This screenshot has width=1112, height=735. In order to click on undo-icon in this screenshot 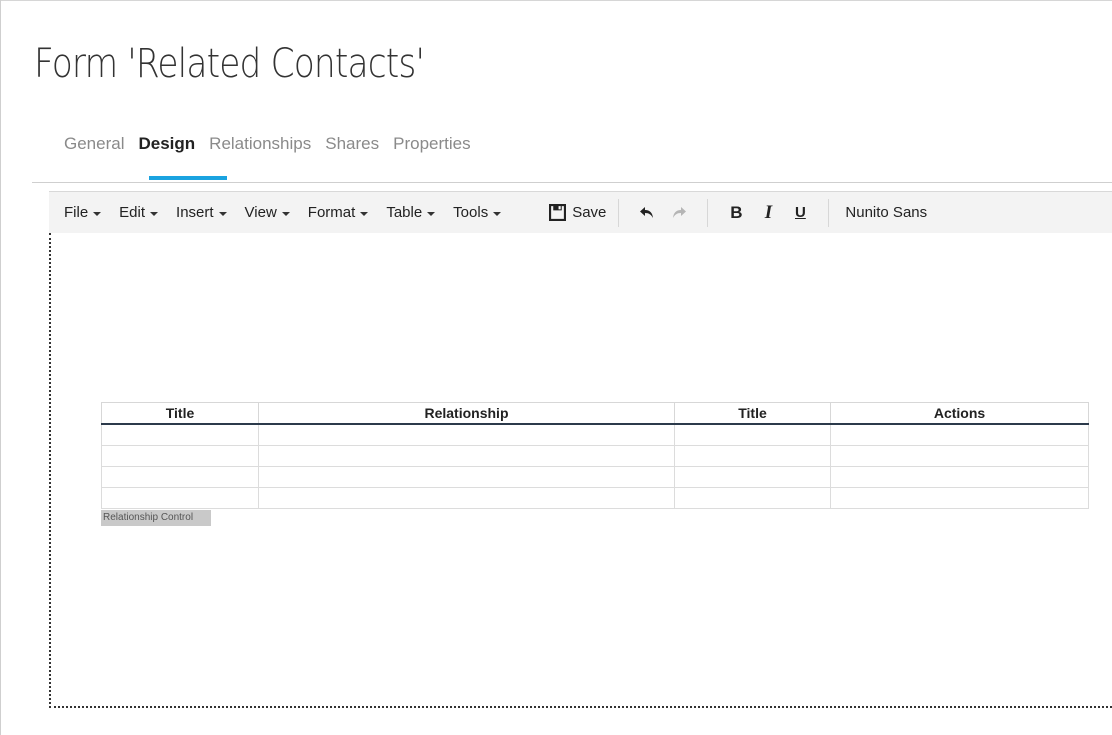, I will do `click(647, 212)`.